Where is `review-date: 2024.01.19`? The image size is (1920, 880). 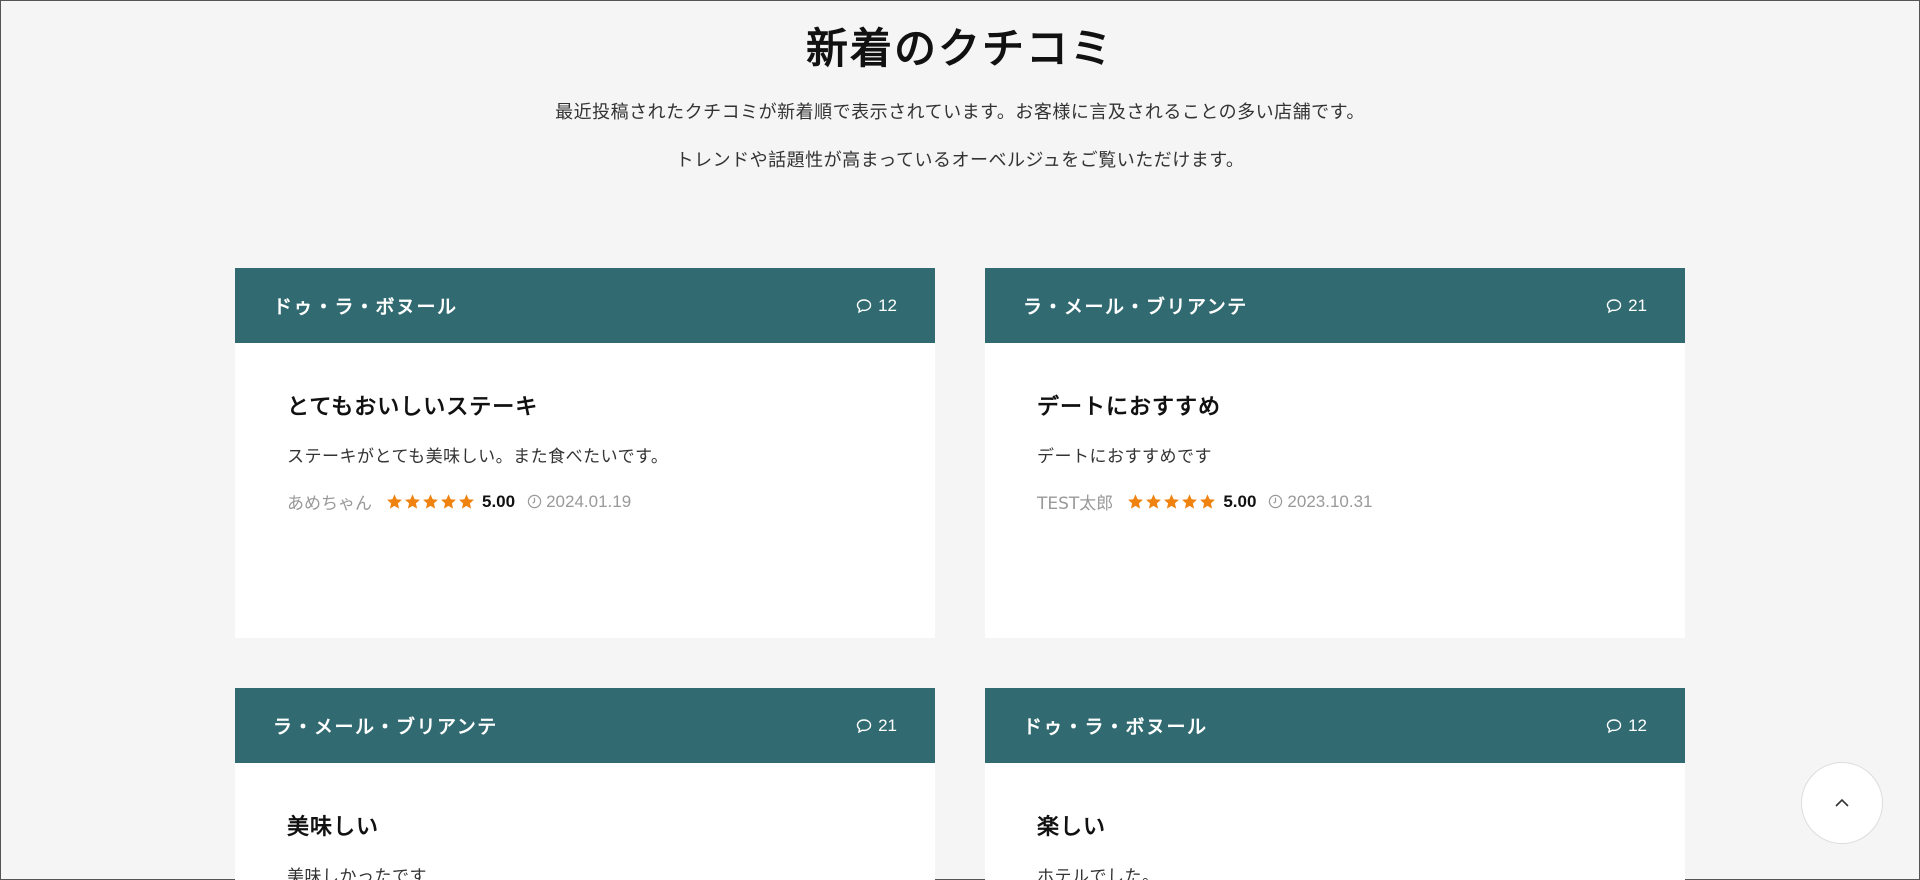
review-date: 2024.01.19 is located at coordinates (579, 502).